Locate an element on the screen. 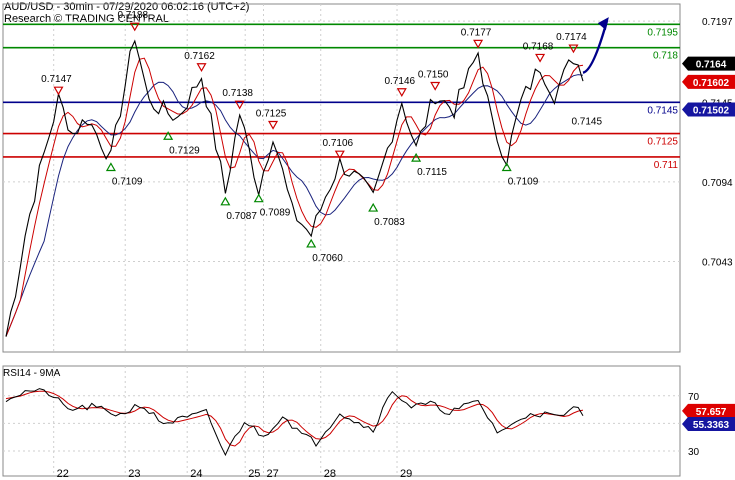  y-tick-label: 0.7197 is located at coordinates (717, 22).